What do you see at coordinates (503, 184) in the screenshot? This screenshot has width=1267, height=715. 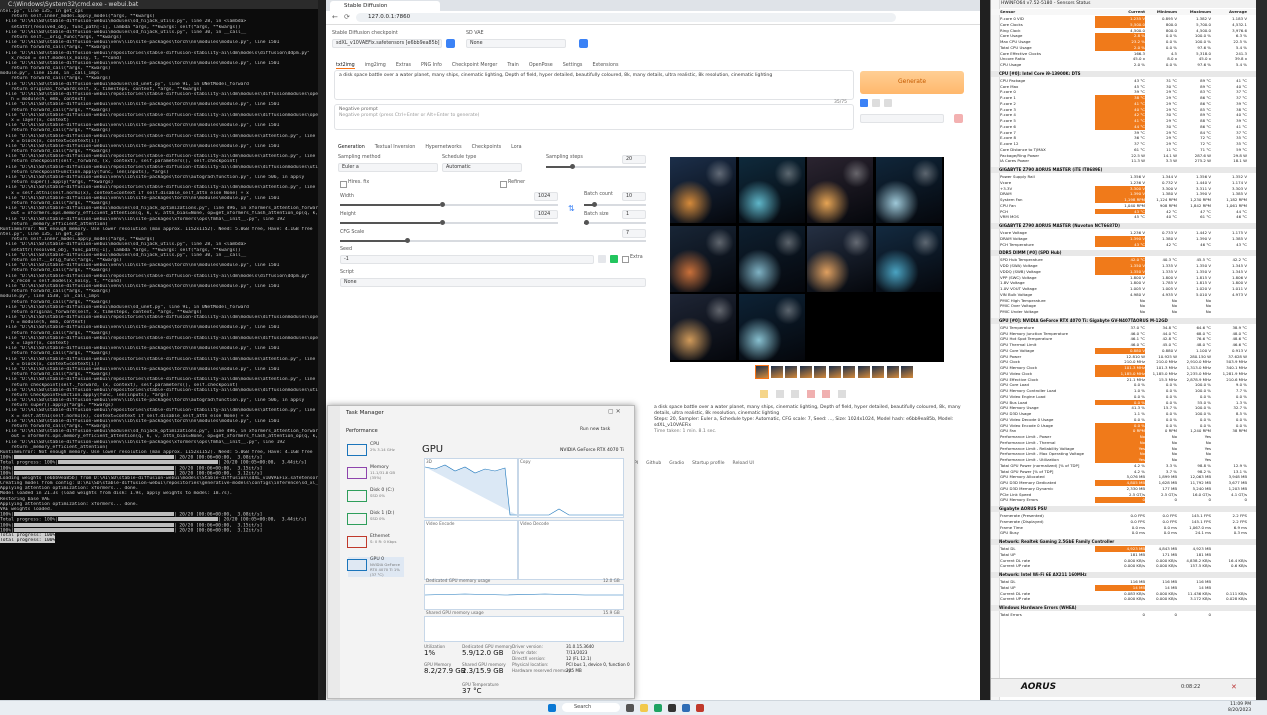 I see `refiner-checkbox` at bounding box center [503, 184].